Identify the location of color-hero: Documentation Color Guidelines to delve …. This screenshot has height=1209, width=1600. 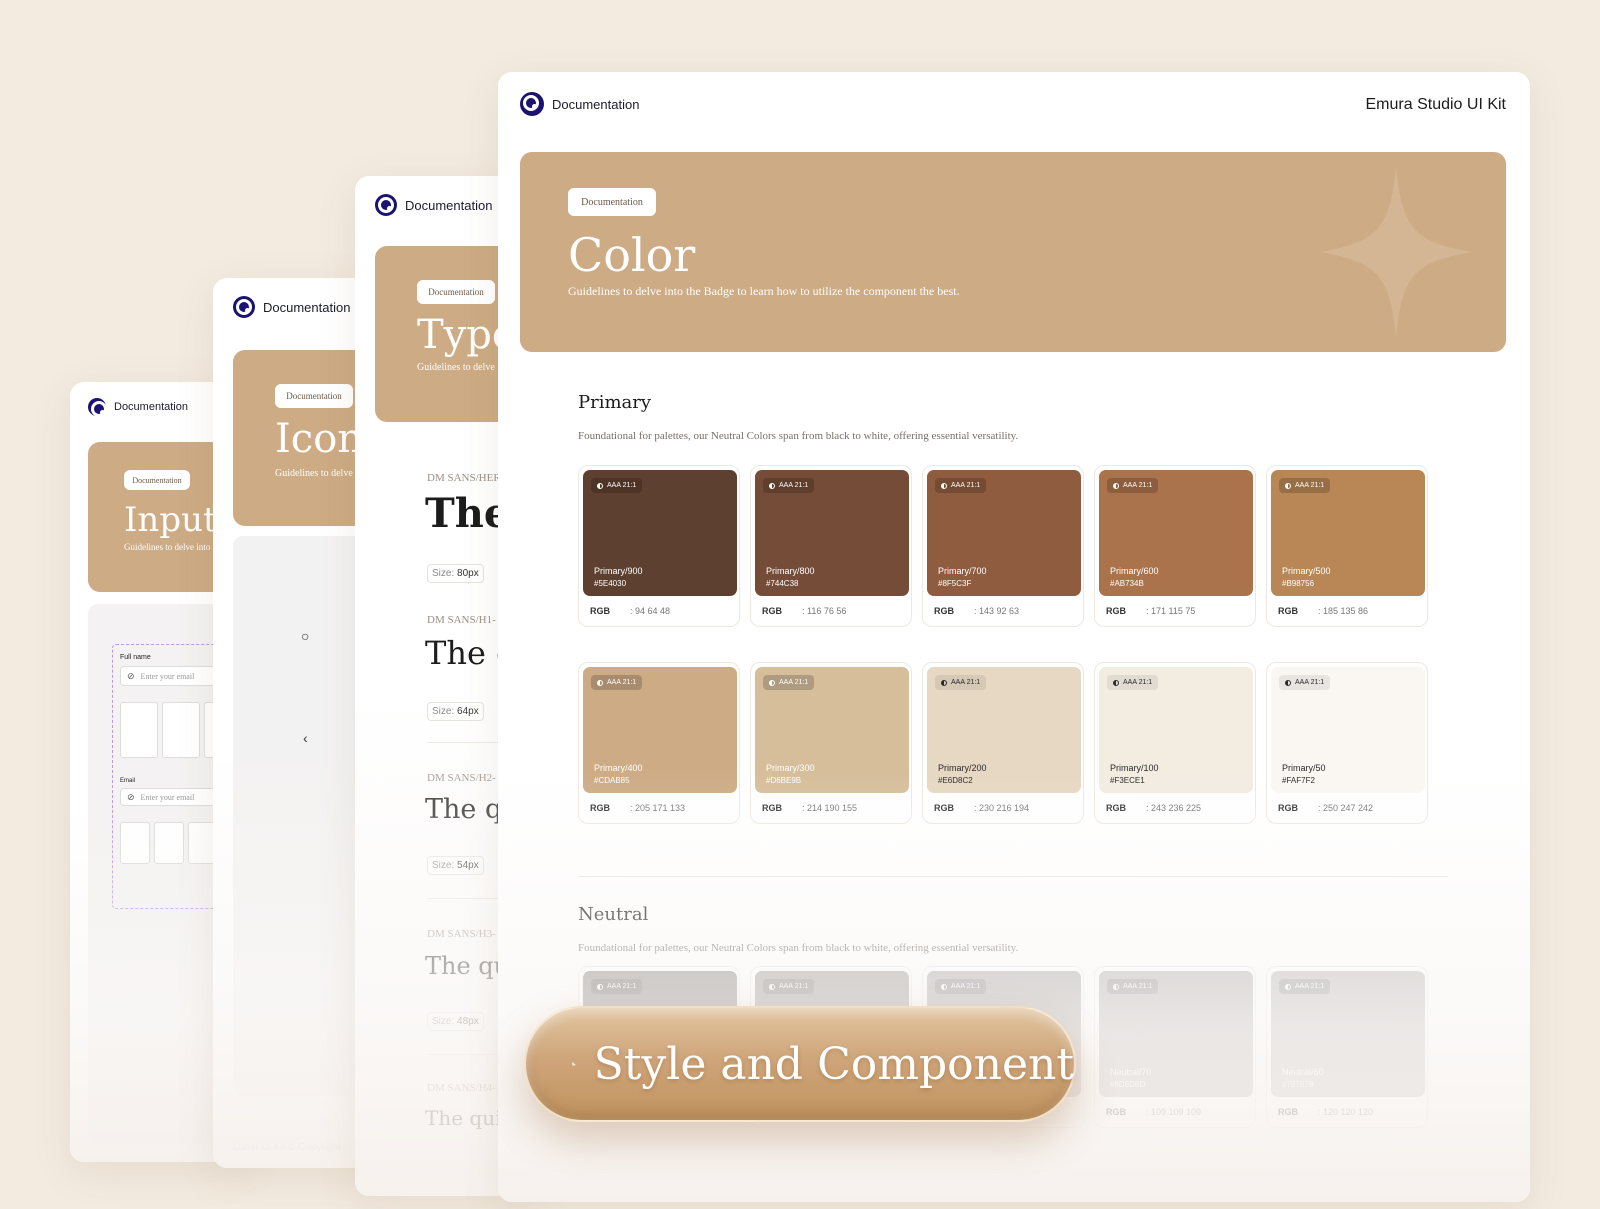
(1013, 252).